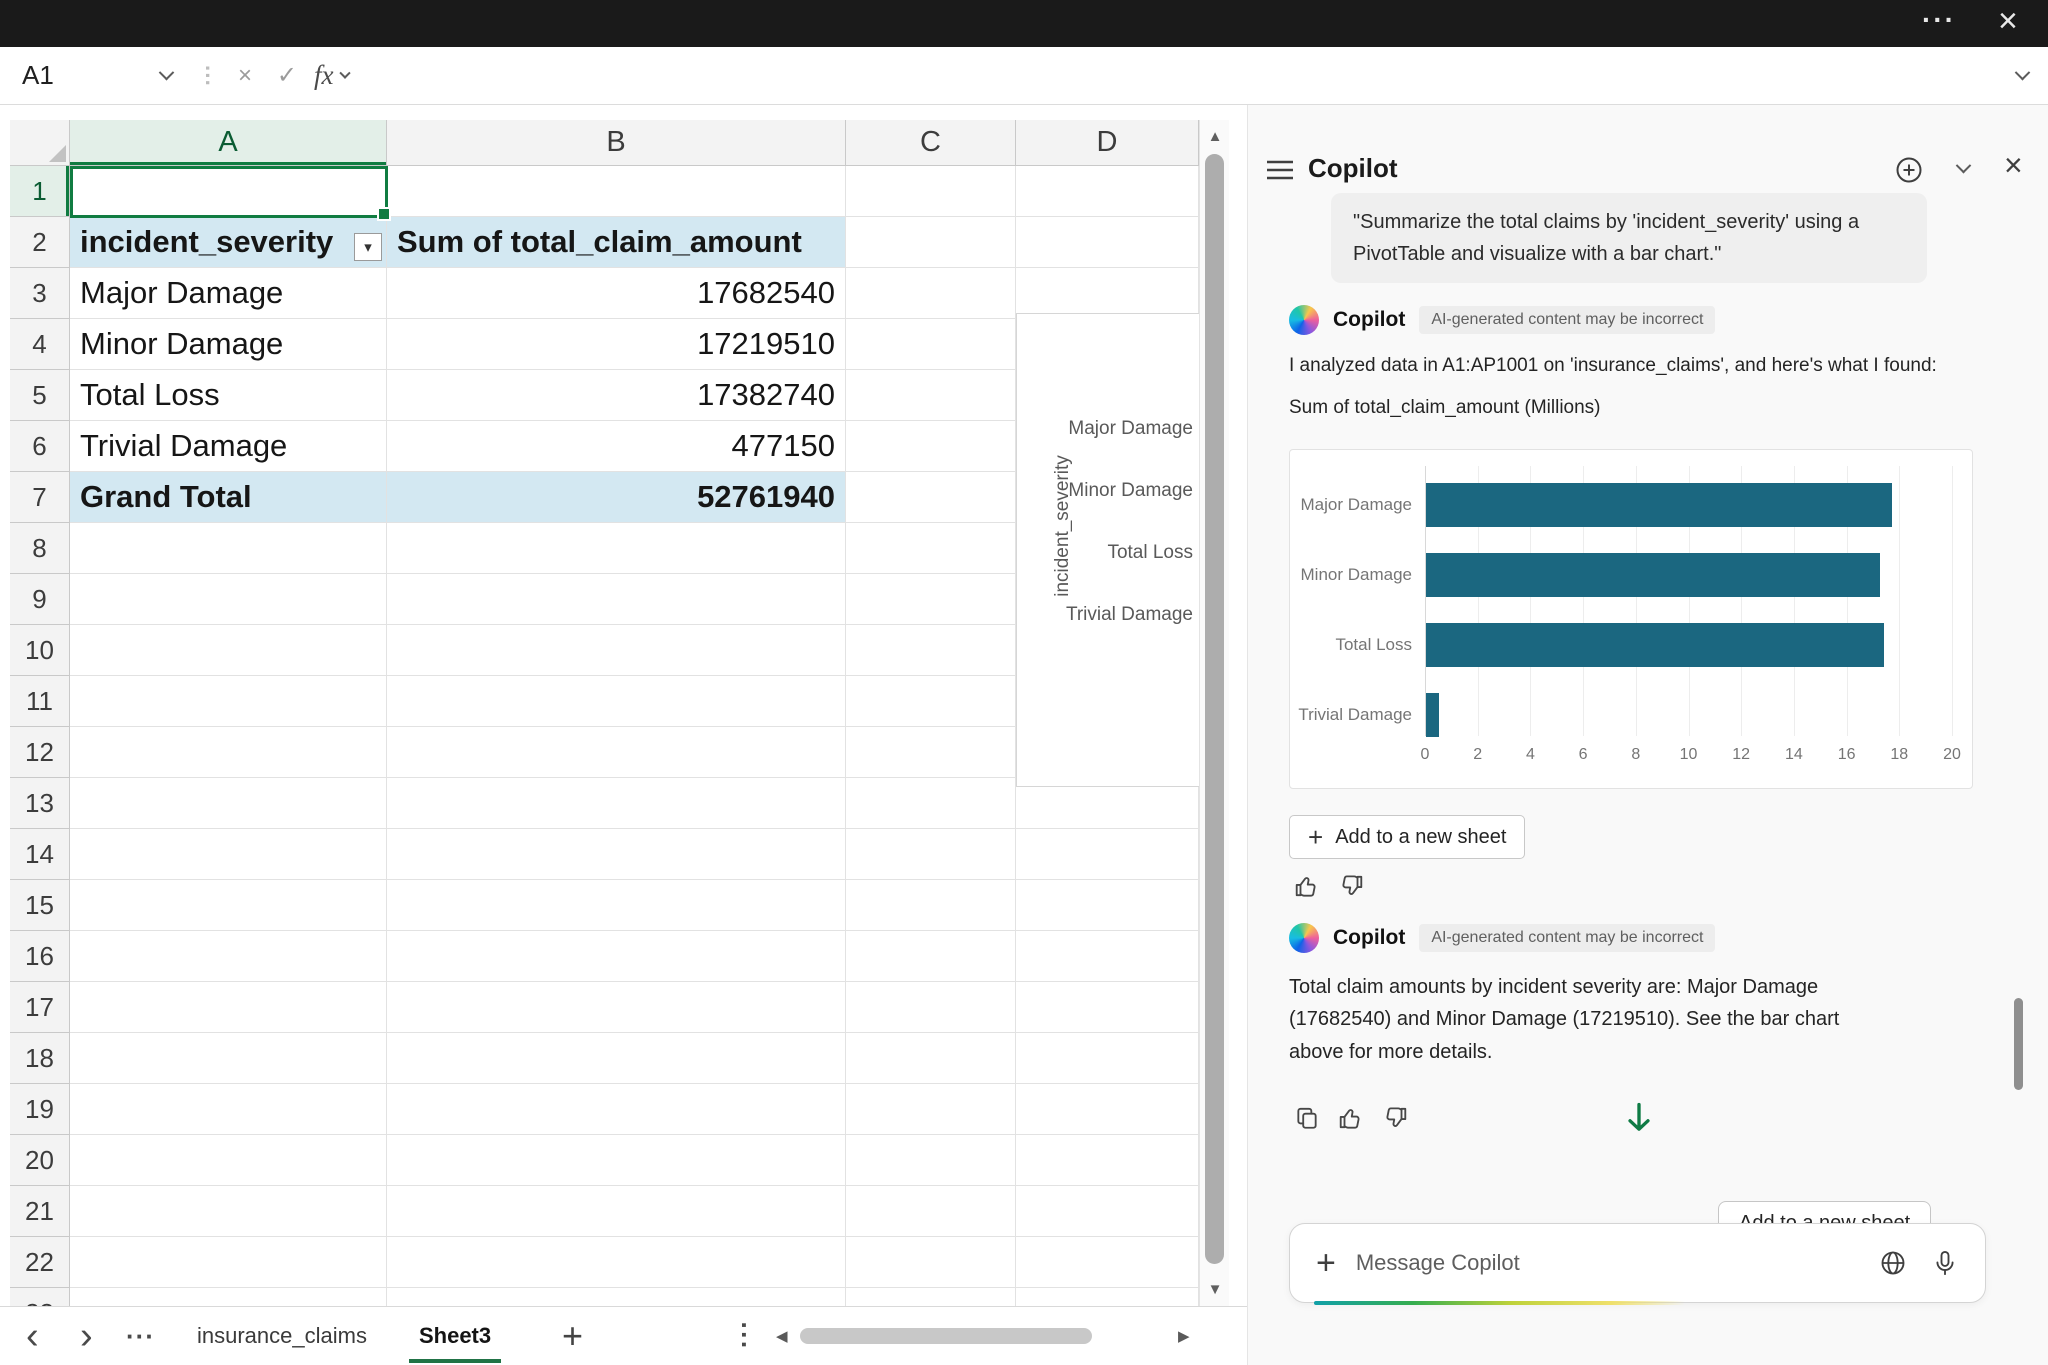 This screenshot has height=1365, width=2048. I want to click on cell-C7, so click(931, 497).